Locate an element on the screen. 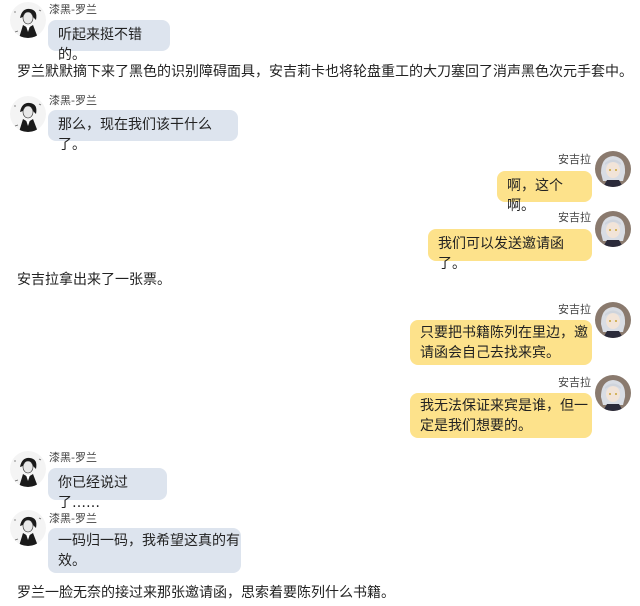  message-line: 一码归一码，我希望这真的有 is located at coordinates (149, 541).